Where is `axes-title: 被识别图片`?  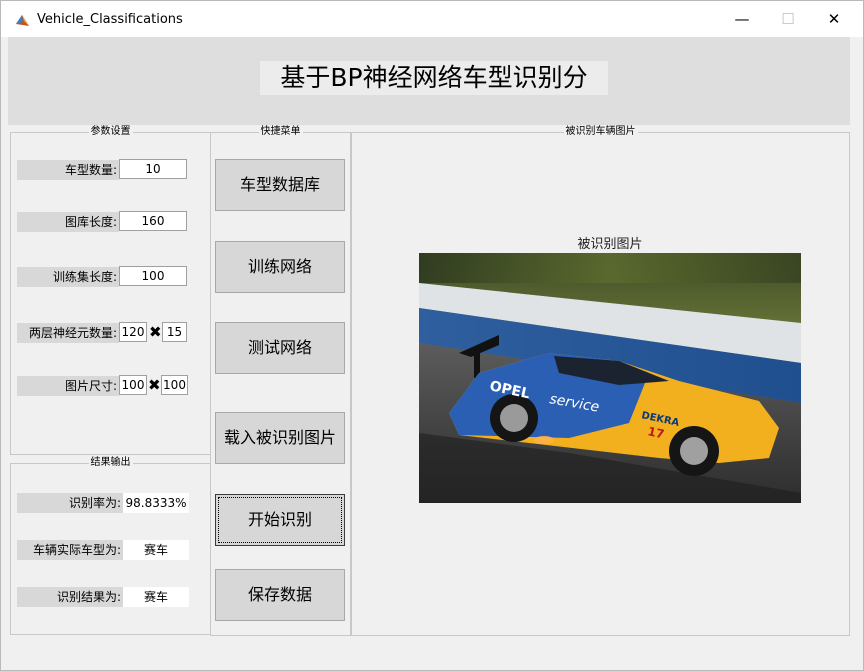
axes-title: 被识别图片 is located at coordinates (610, 244).